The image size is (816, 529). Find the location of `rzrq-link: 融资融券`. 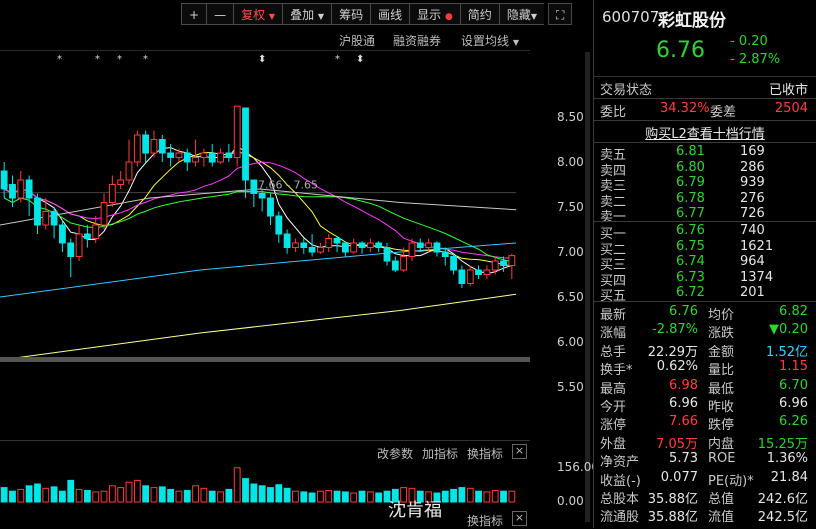

rzrq-link: 融资融券 is located at coordinates (417, 40).